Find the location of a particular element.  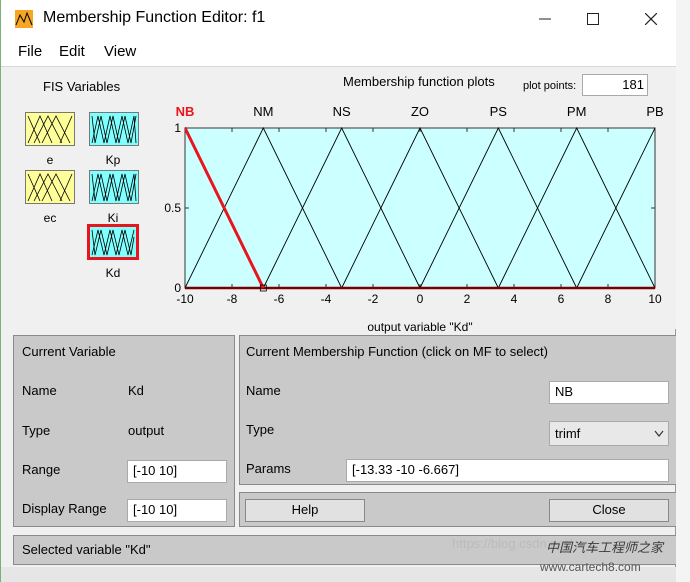

menu-file: File is located at coordinates (30, 51).